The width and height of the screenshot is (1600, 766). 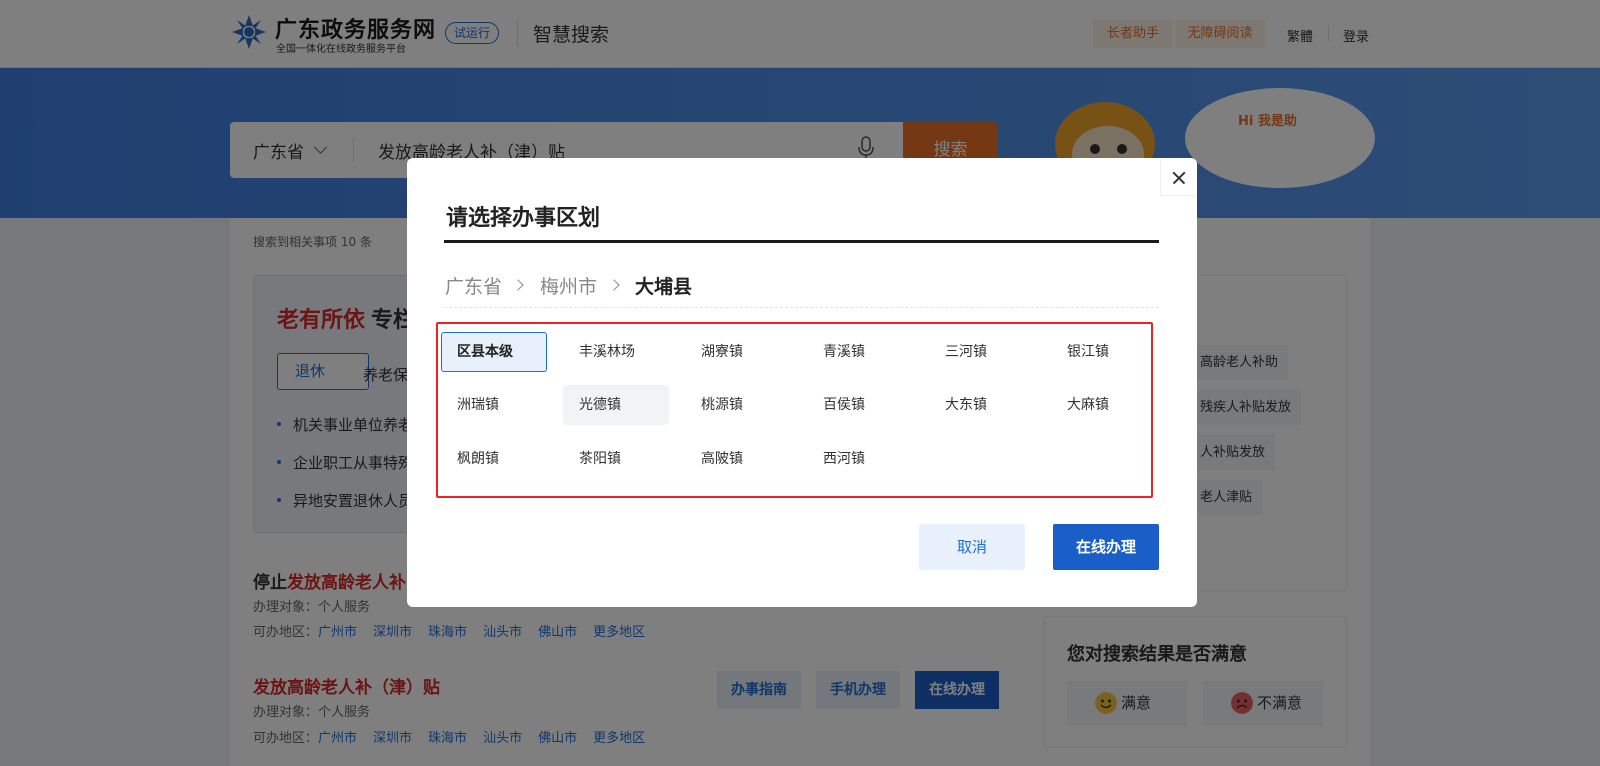 What do you see at coordinates (523, 218) in the screenshot?
I see `dialog-title: 请选择办事区划` at bounding box center [523, 218].